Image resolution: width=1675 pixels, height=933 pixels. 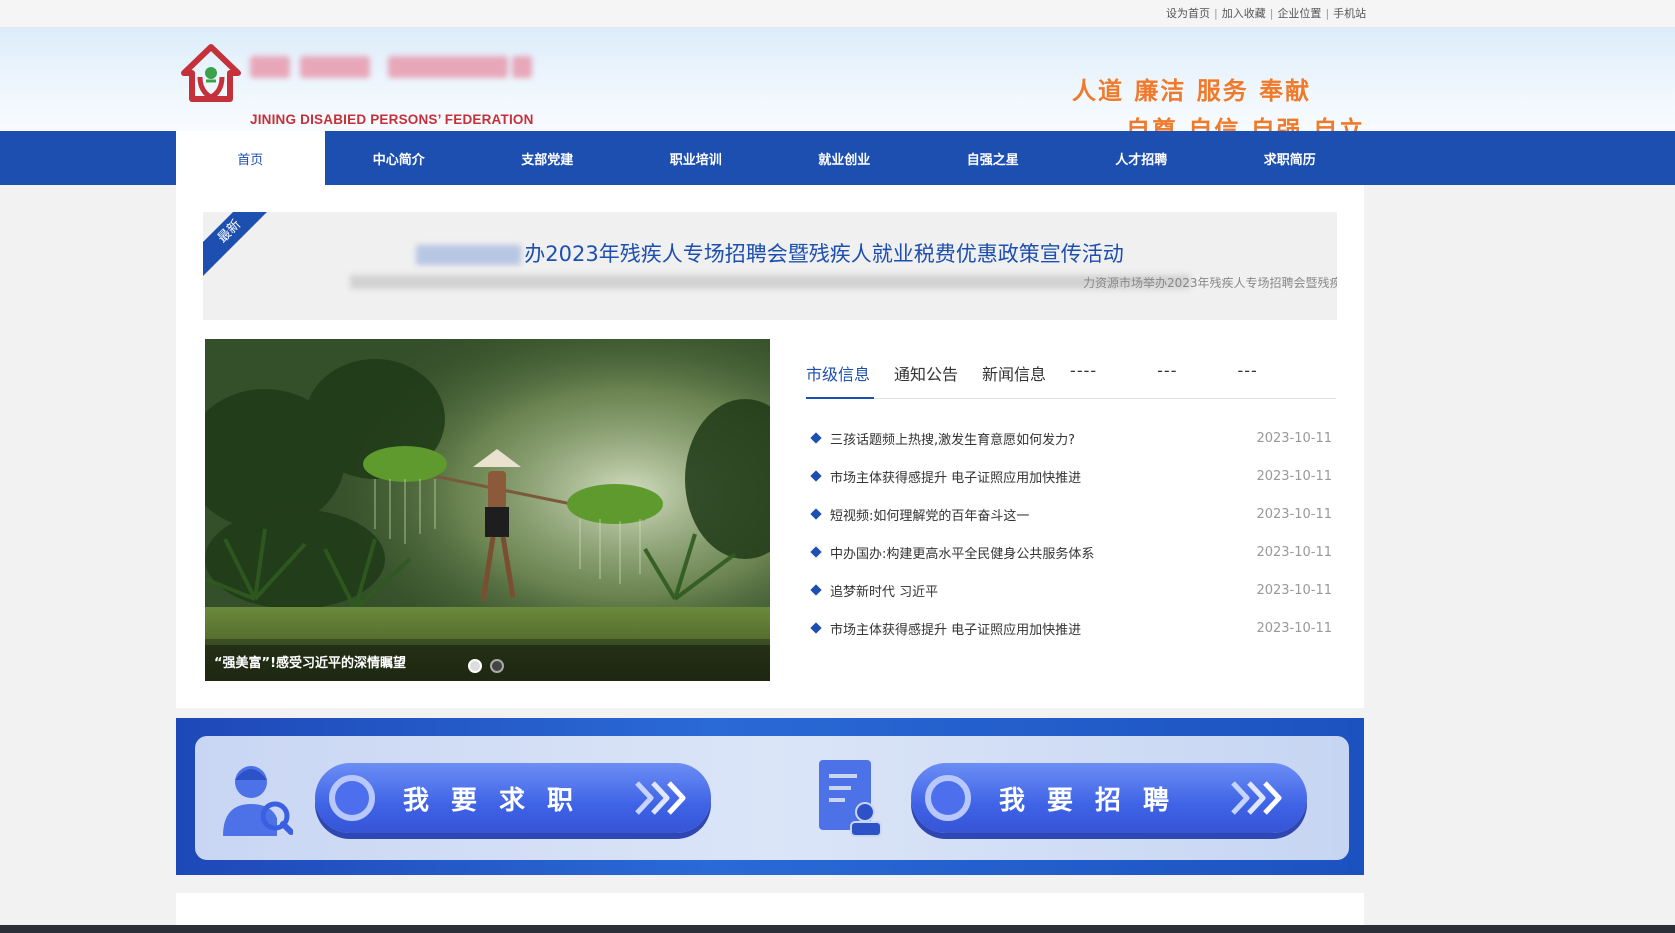 I want to click on job-banner: 我要求职 我要招聘, so click(x=770, y=796).